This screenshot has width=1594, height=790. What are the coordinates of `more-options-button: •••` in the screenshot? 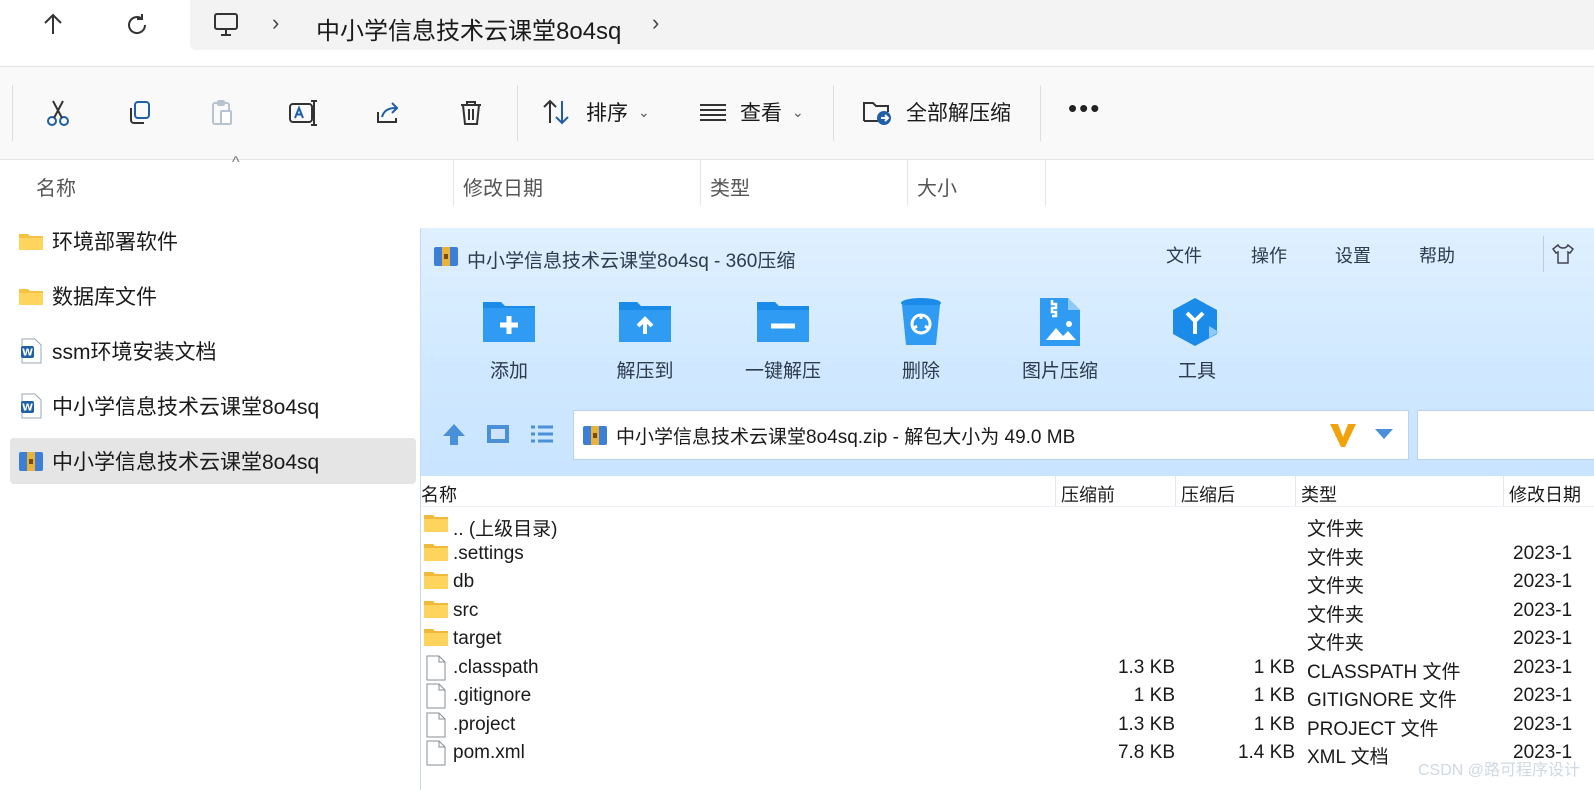 It's located at (1084, 108).